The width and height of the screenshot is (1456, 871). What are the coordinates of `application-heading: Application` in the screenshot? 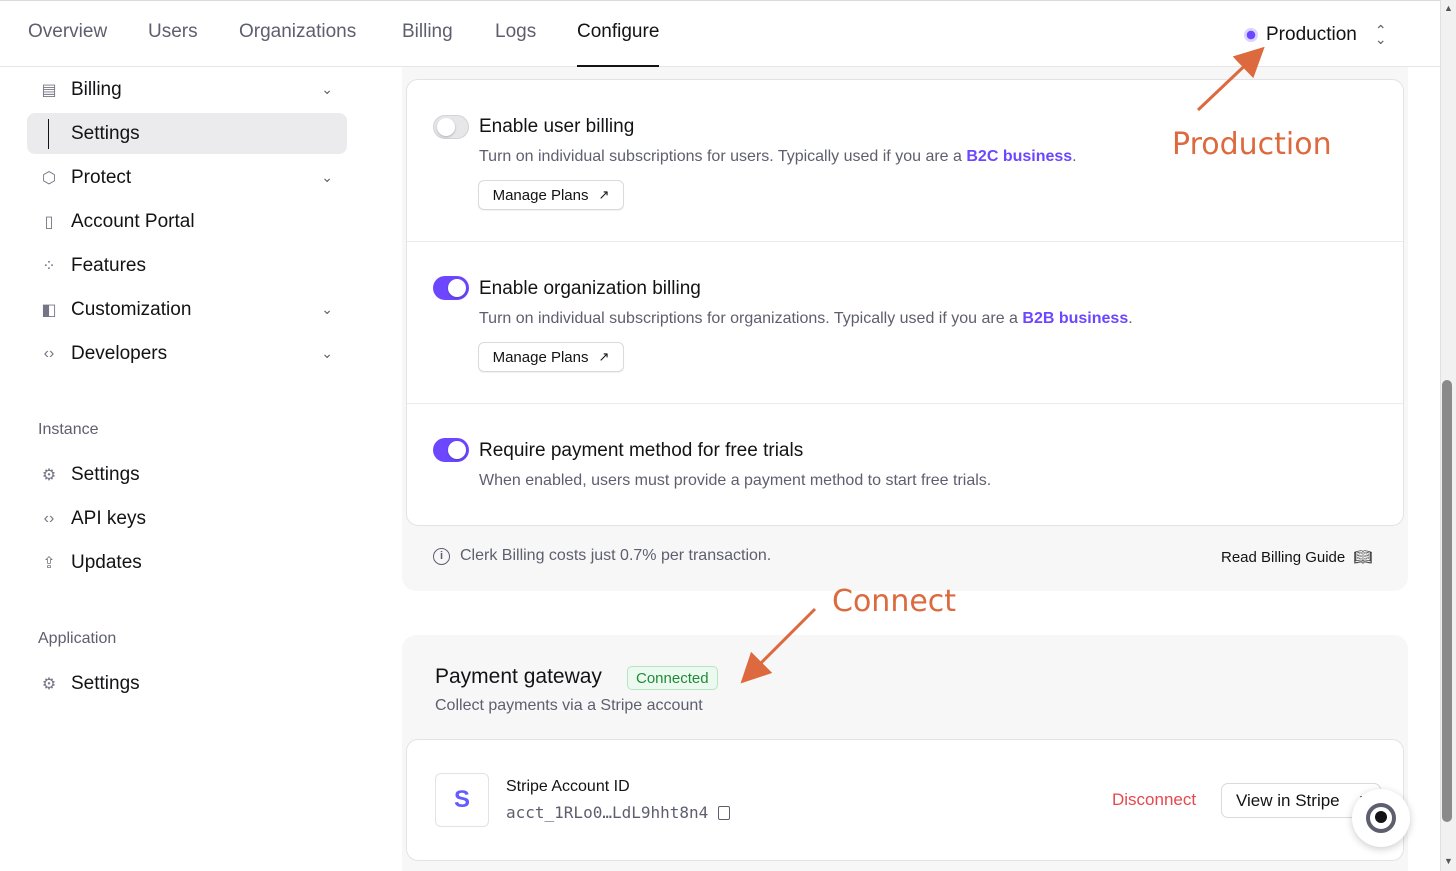 It's located at (77, 638).